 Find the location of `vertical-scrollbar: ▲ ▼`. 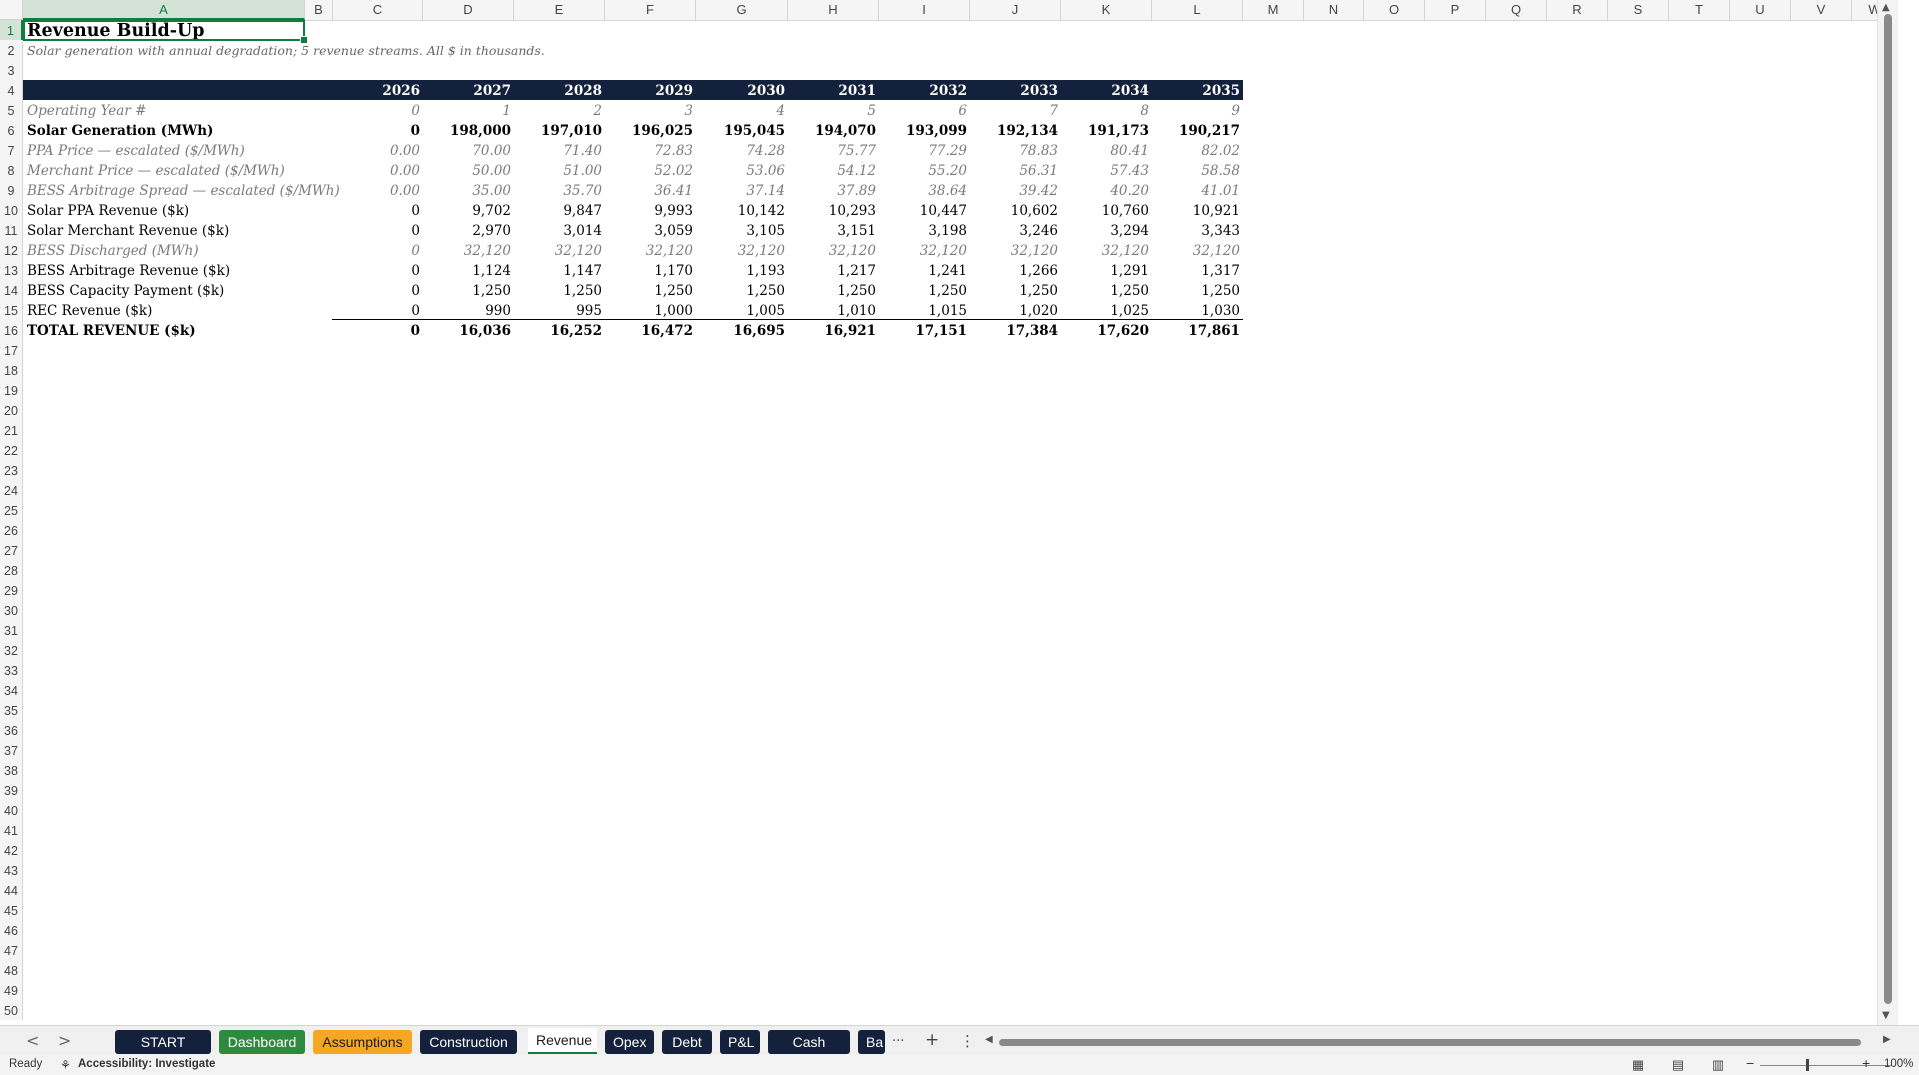

vertical-scrollbar: ▲ ▼ is located at coordinates (1887, 512).